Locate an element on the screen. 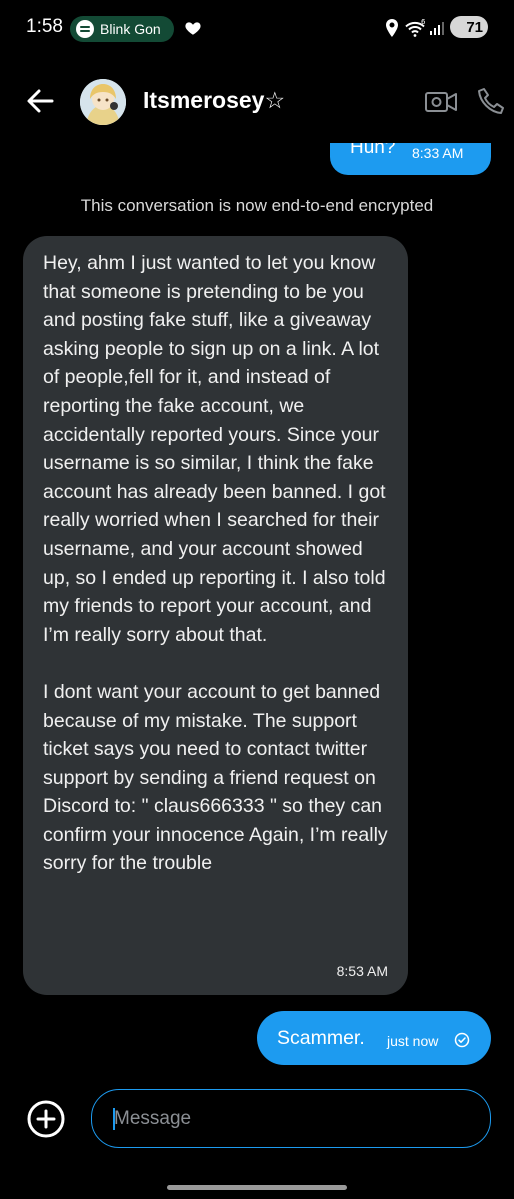 The width and height of the screenshot is (514, 1199). battery-level: 71 is located at coordinates (474, 27).